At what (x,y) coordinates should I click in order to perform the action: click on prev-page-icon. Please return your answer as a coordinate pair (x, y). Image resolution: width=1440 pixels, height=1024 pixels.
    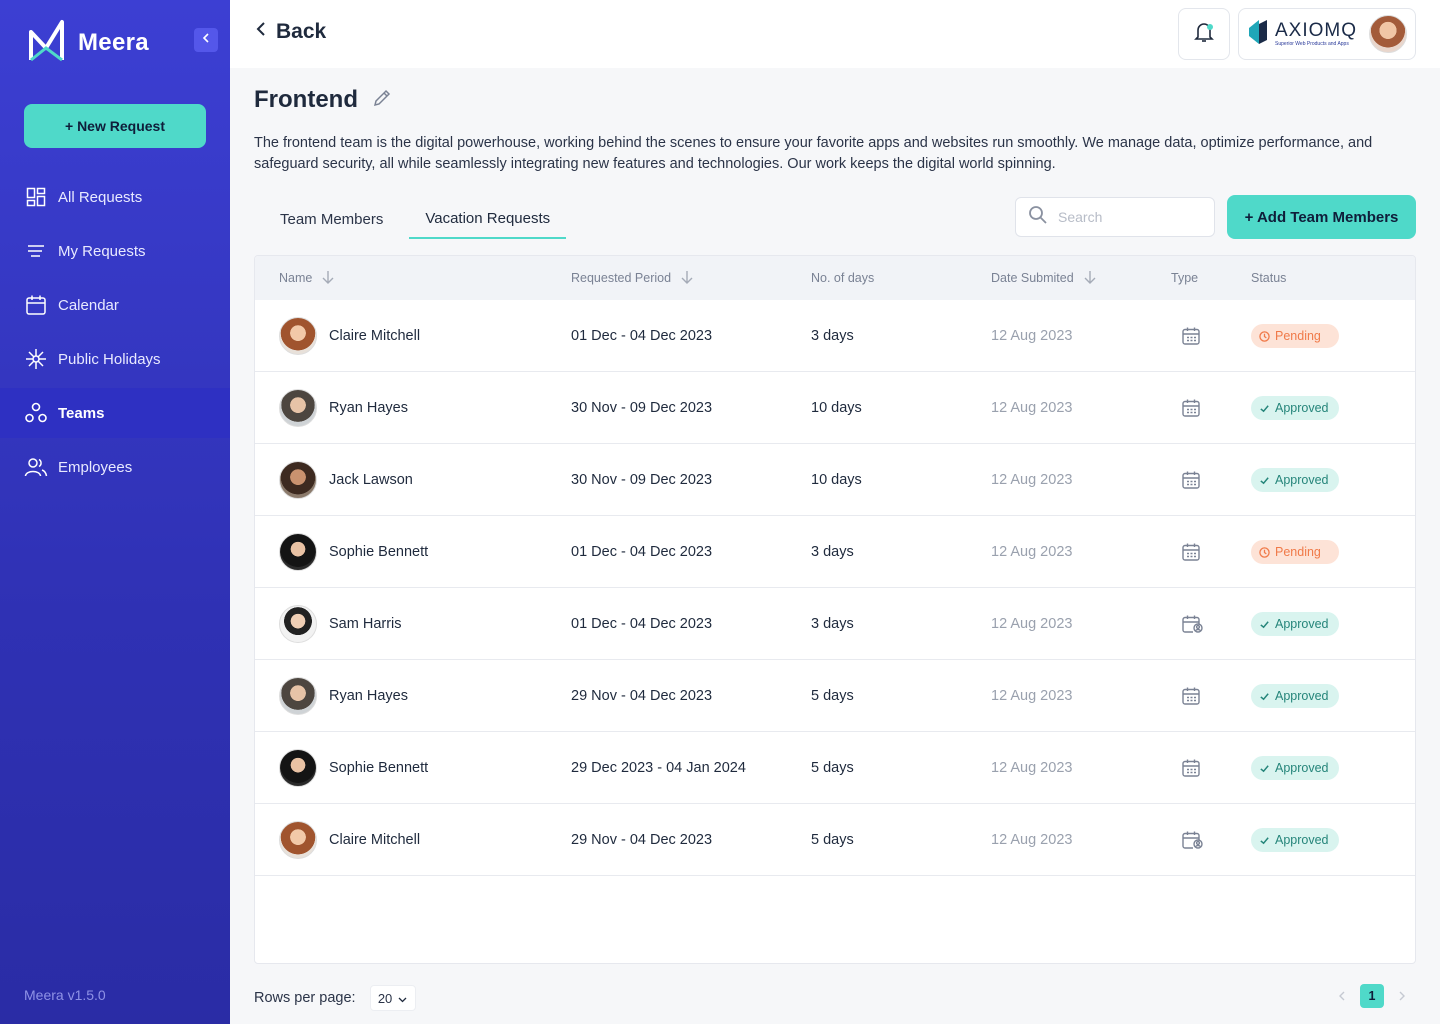
    Looking at the image, I should click on (1342, 996).